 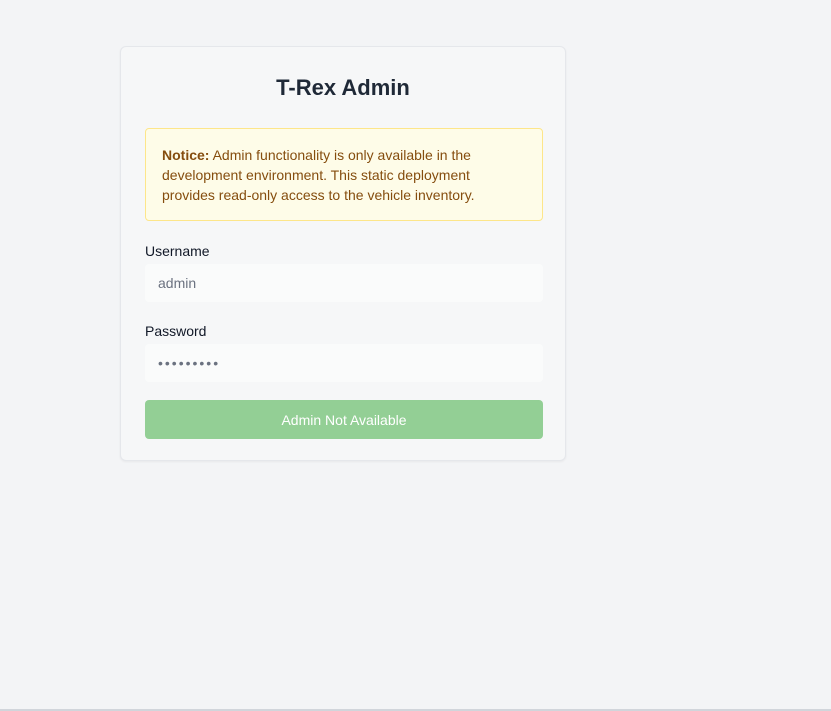 What do you see at coordinates (344, 283) in the screenshot?
I see `username-input: admin` at bounding box center [344, 283].